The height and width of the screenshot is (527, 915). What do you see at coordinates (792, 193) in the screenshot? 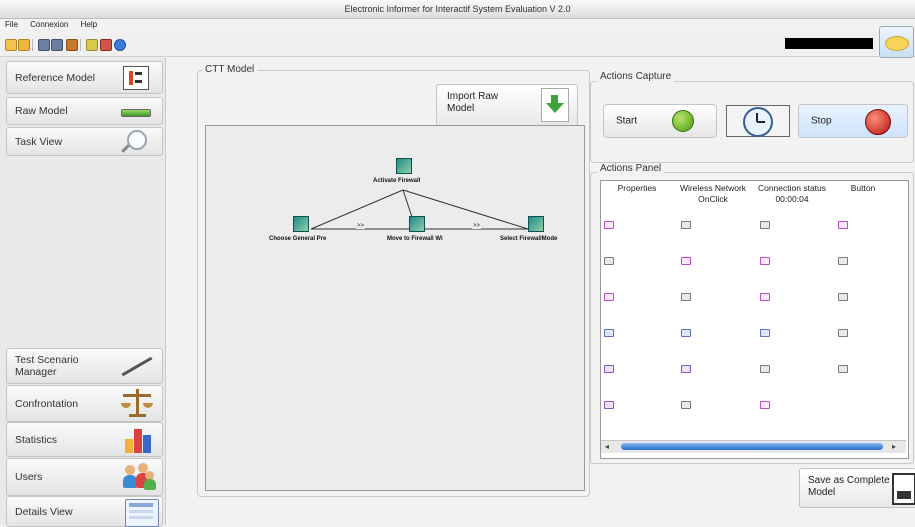
I see `column-header-connection-status: Connection status 00:00:04` at bounding box center [792, 193].